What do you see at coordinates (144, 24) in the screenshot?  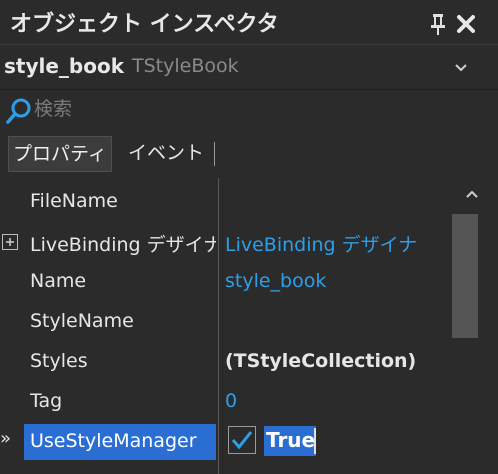 I see `panel-title: オブジェクト インスペクタ` at bounding box center [144, 24].